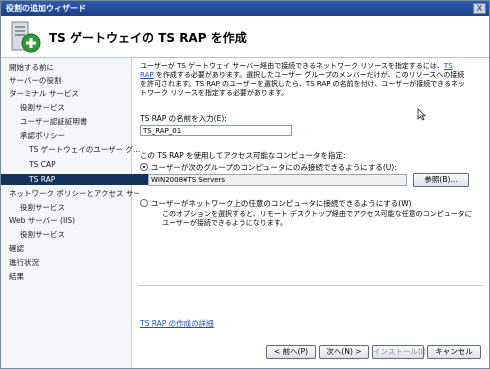  What do you see at coordinates (291, 352) in the screenshot?
I see `back-button: < 前へ(P)` at bounding box center [291, 352].